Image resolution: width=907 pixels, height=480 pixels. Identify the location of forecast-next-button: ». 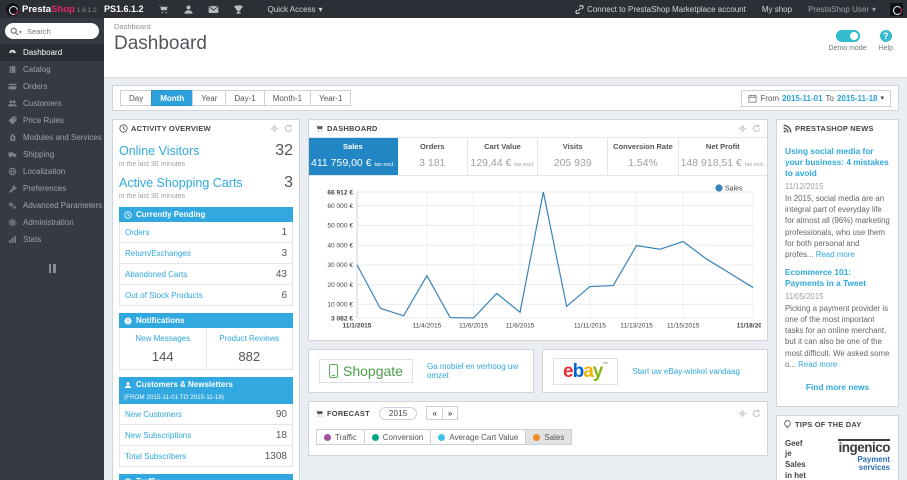
(450, 413).